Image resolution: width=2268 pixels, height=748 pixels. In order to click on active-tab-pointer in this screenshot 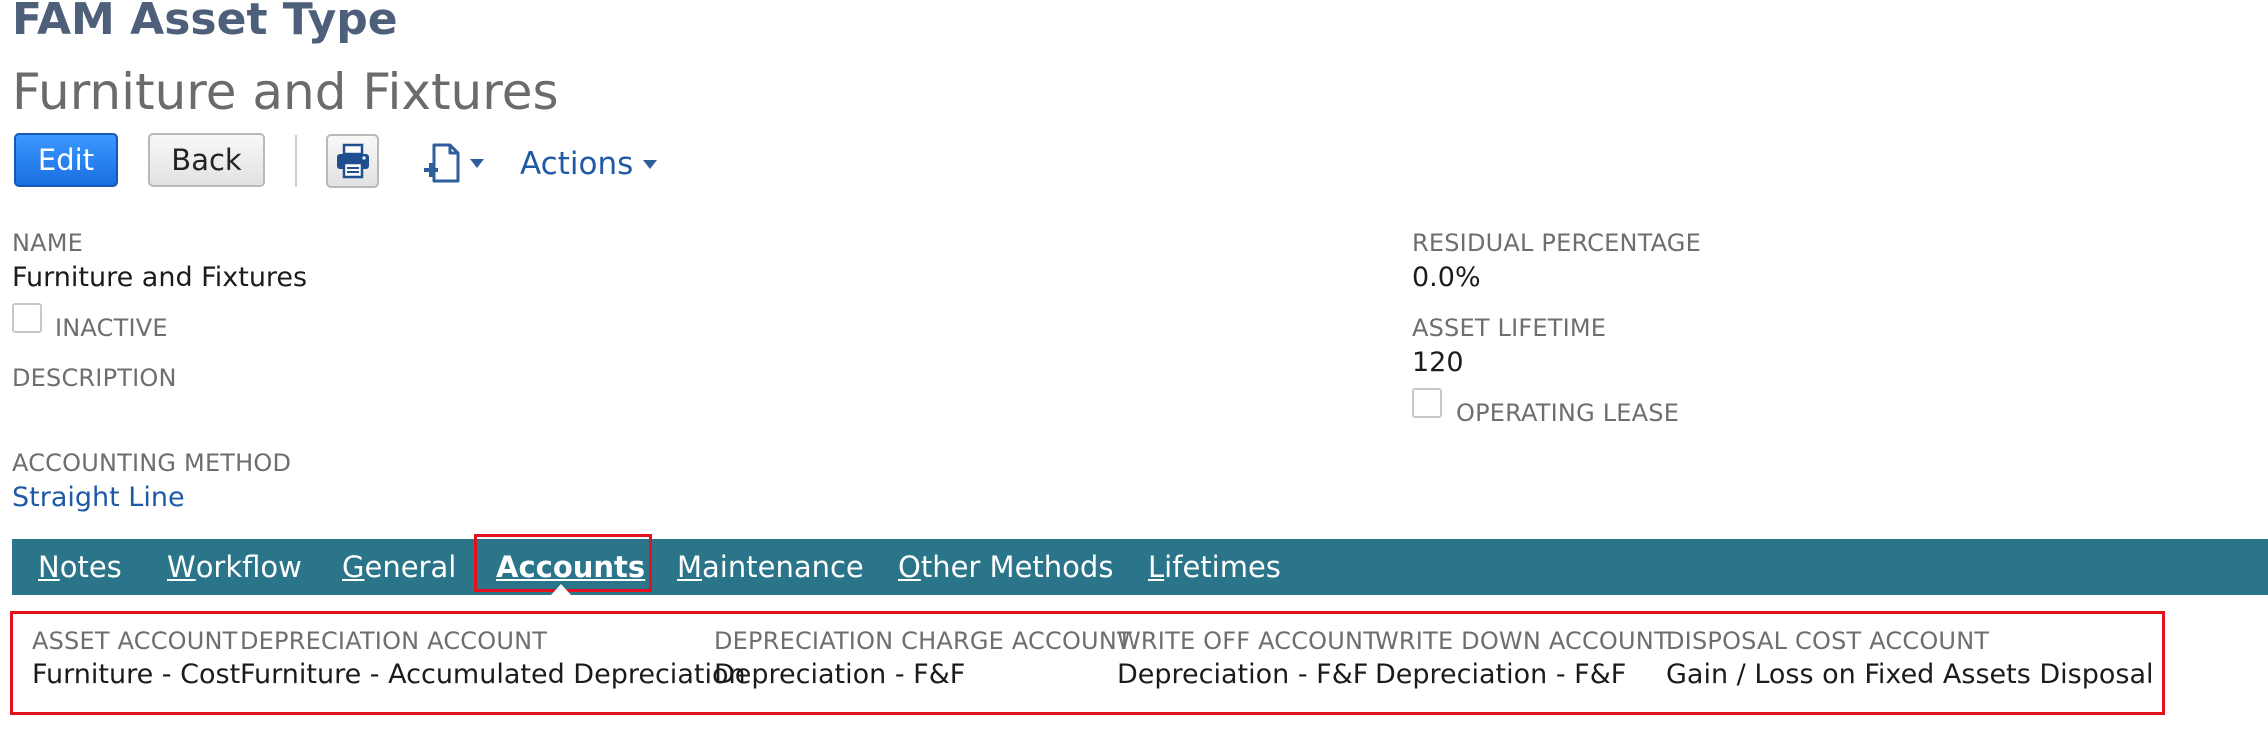, I will do `click(561, 589)`.